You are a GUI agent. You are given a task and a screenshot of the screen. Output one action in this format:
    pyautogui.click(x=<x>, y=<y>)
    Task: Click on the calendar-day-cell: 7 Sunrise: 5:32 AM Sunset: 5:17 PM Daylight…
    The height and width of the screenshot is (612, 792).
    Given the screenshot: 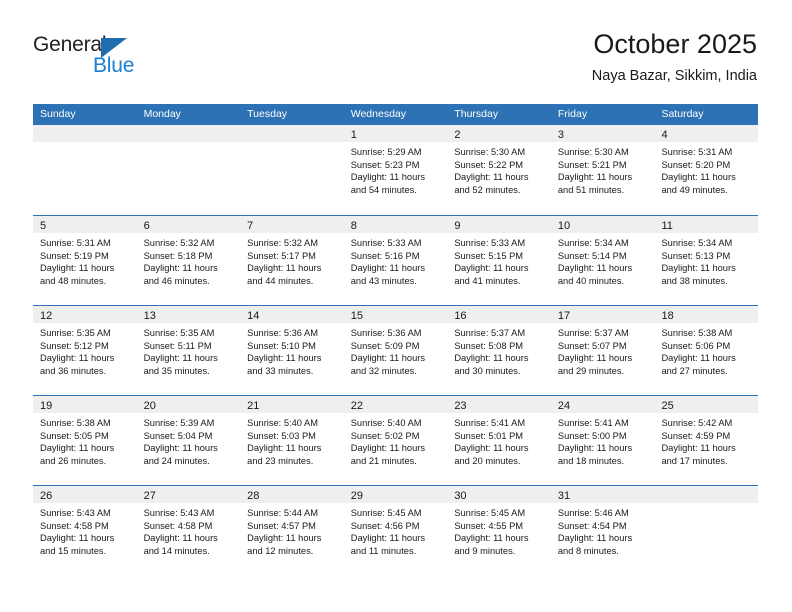 What is the action you would take?
    pyautogui.click(x=292, y=260)
    